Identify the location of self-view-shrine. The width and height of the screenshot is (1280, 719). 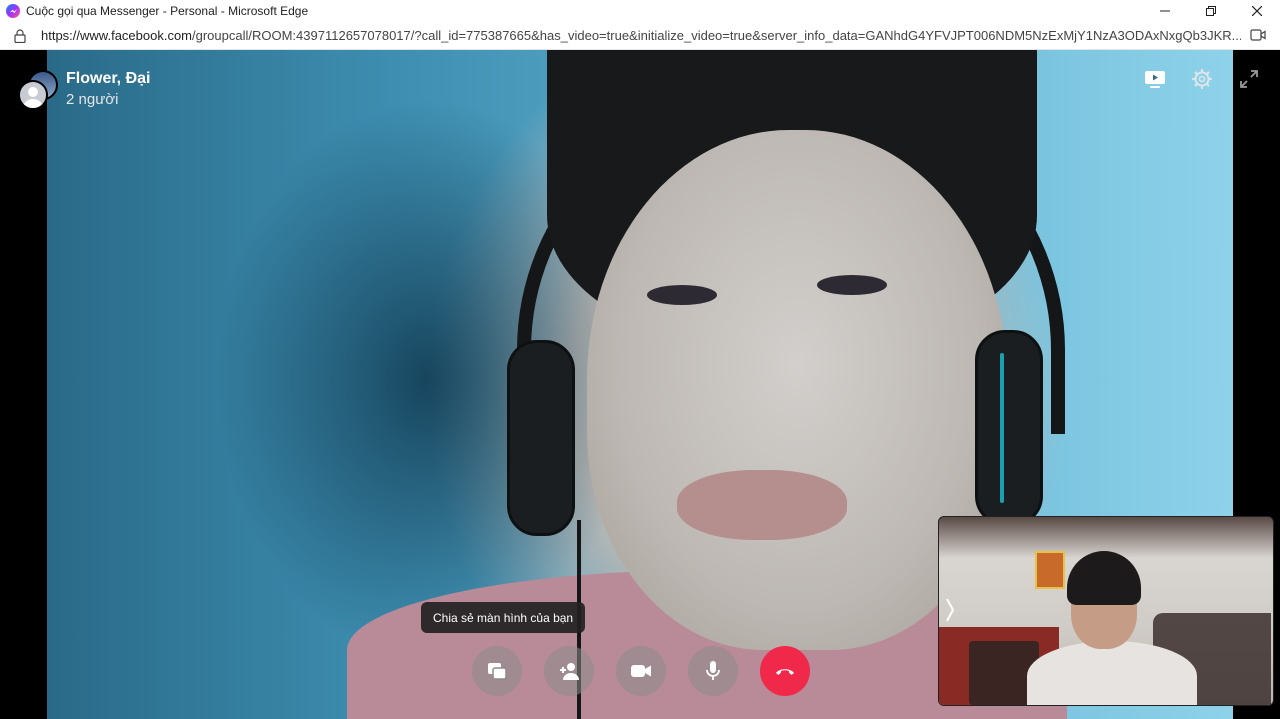
(1050, 570).